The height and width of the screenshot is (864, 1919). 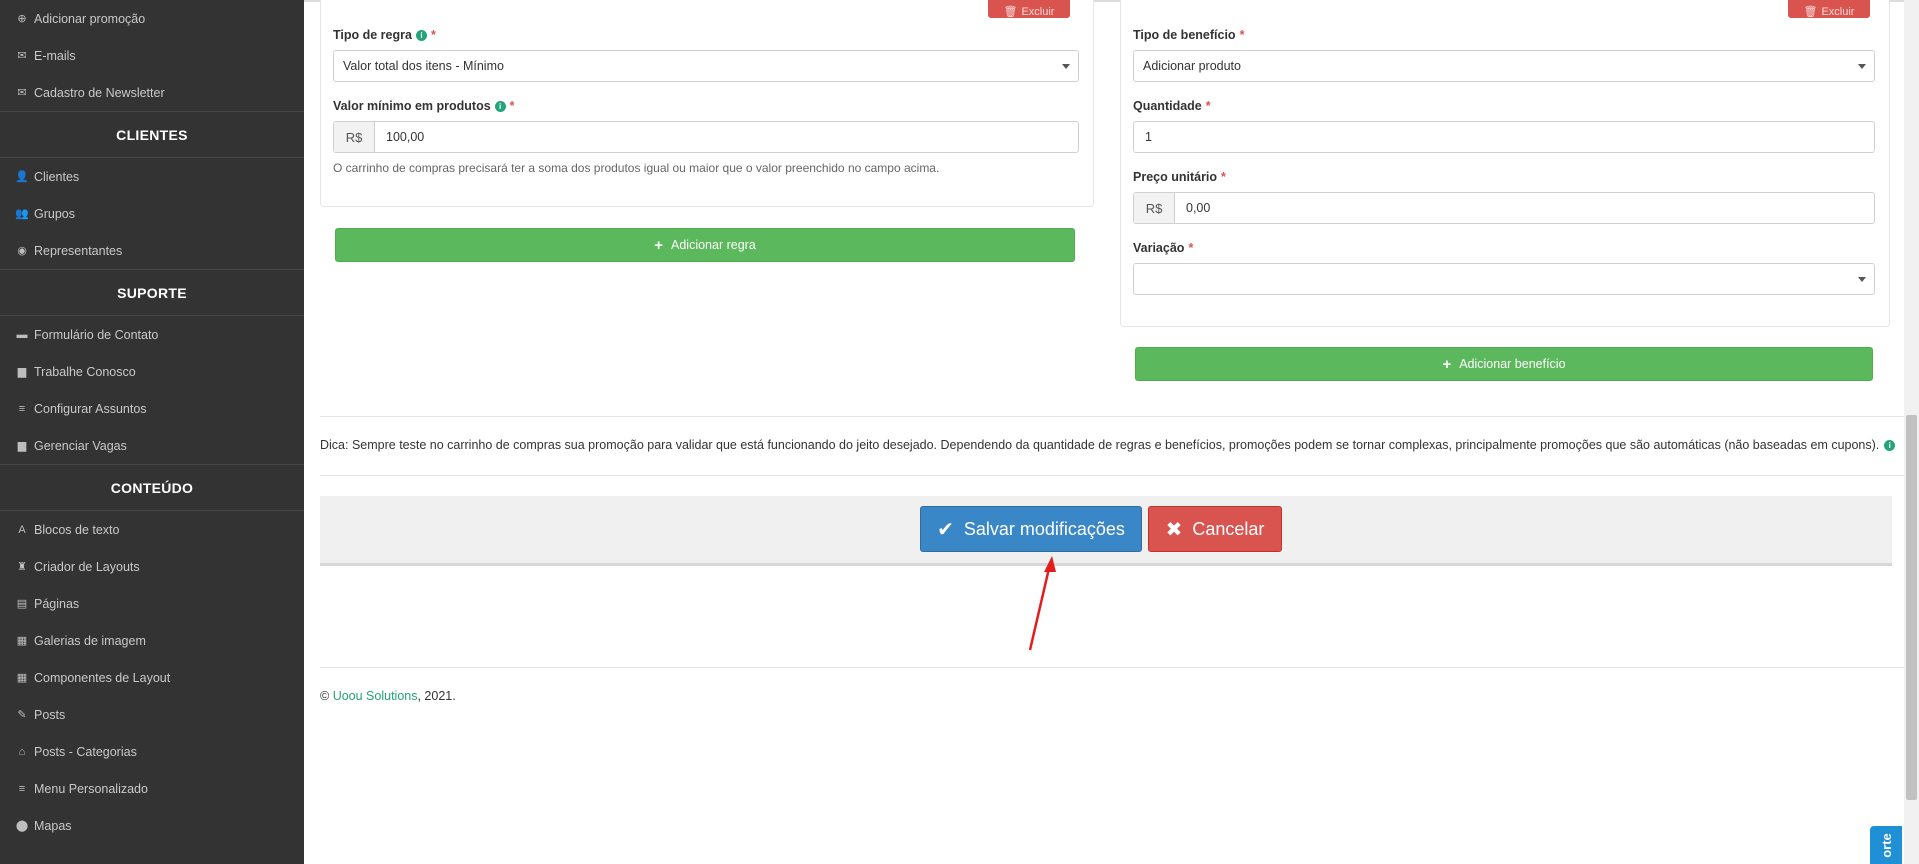 I want to click on user-circle-icon: ◉, so click(x=22, y=251).